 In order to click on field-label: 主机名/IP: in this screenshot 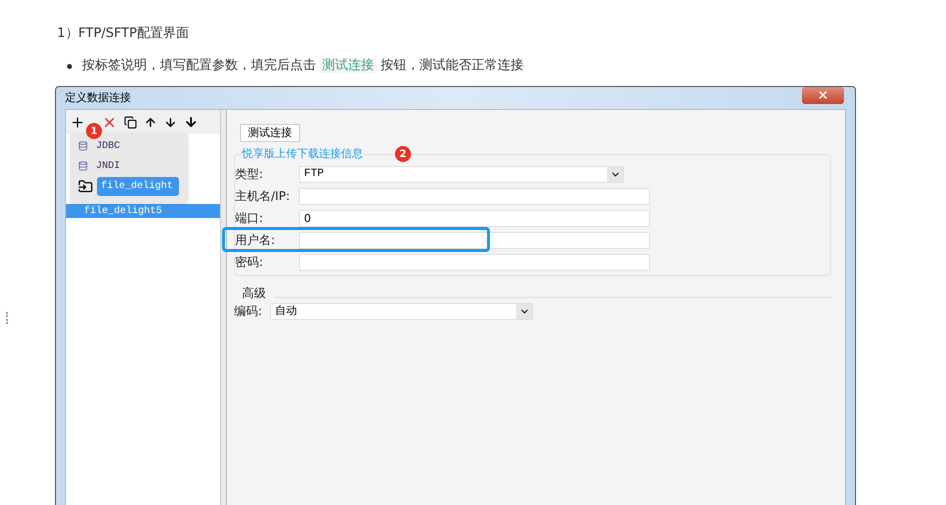, I will do `click(263, 196)`.